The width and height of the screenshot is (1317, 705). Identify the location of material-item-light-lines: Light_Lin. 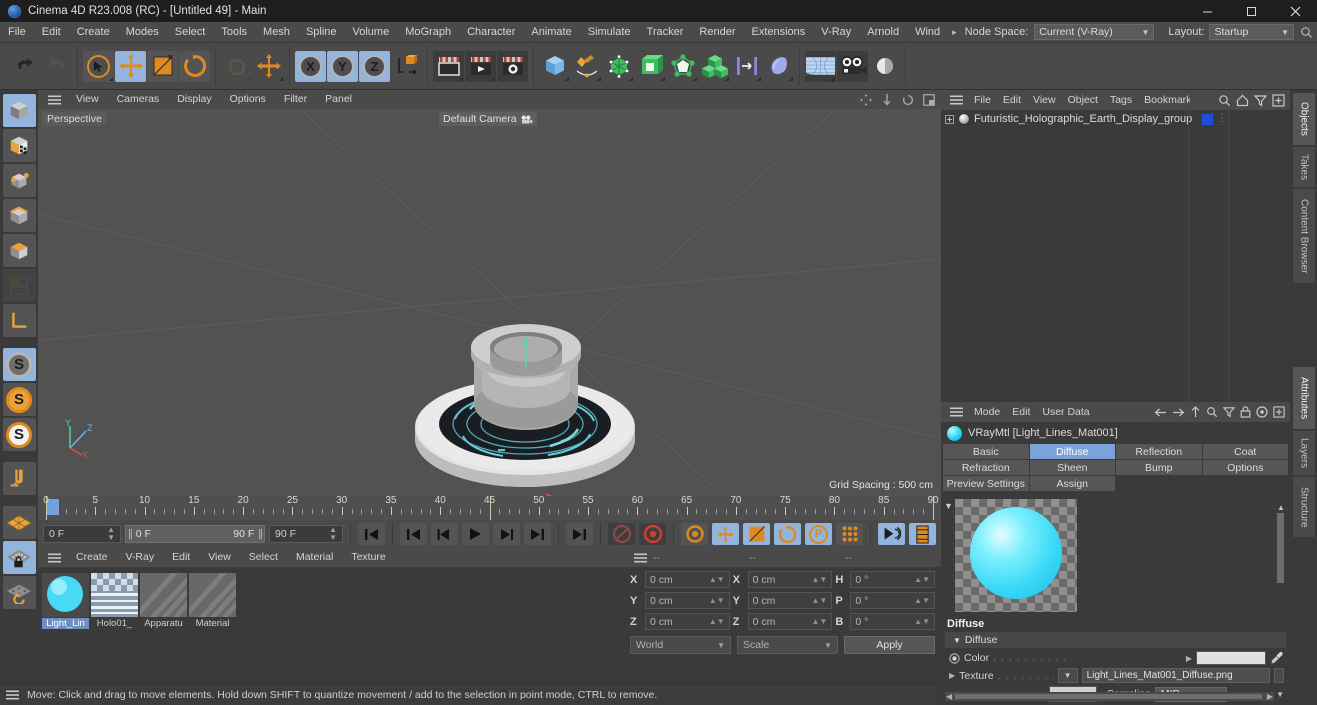
(65, 601).